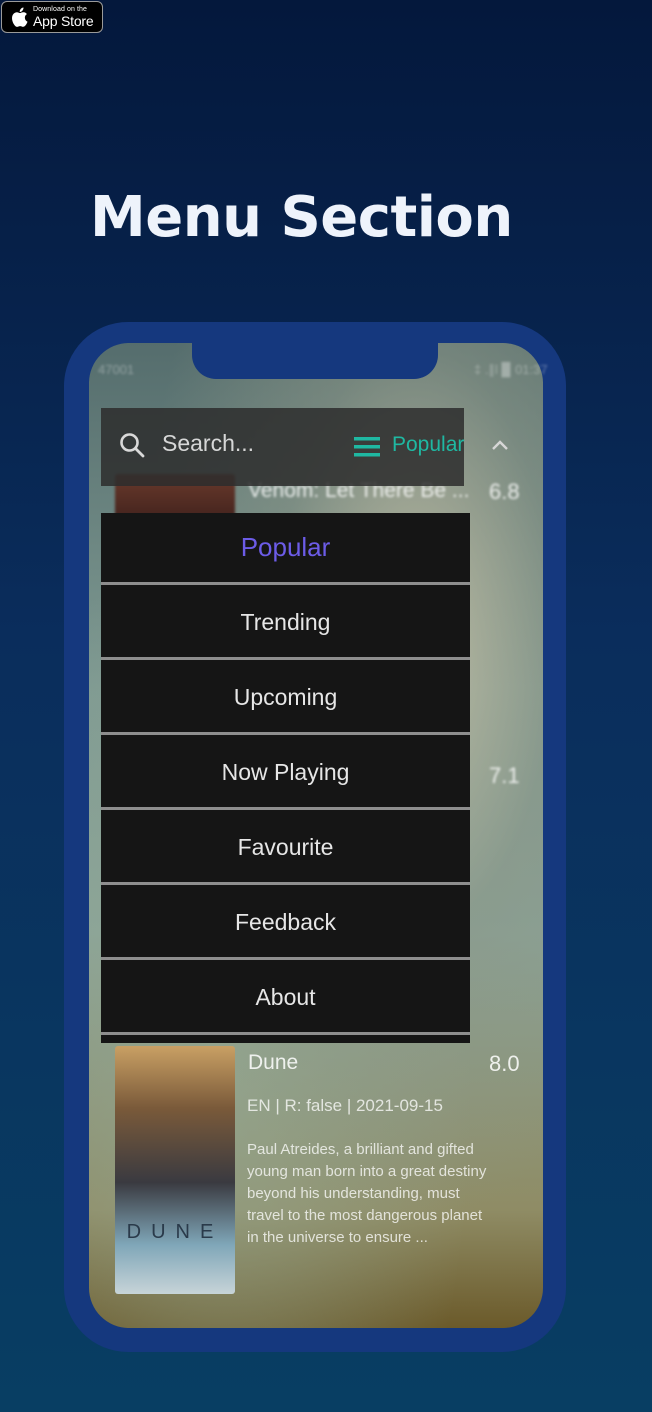 The width and height of the screenshot is (652, 1412). I want to click on menu-item-about: About, so click(285, 999).